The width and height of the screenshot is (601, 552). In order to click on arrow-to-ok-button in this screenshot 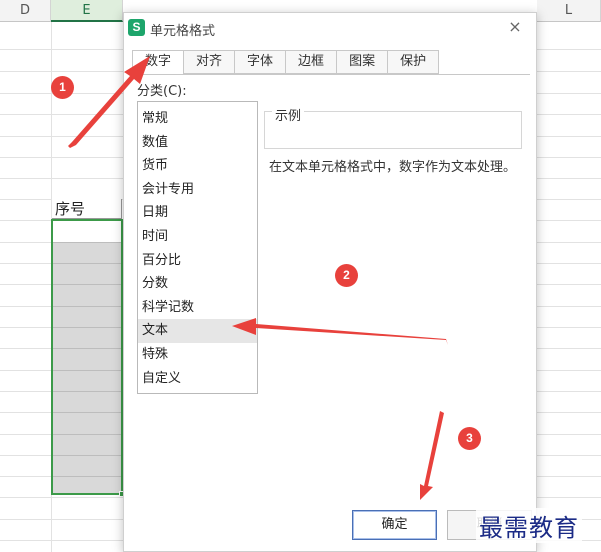, I will do `click(432, 455)`.